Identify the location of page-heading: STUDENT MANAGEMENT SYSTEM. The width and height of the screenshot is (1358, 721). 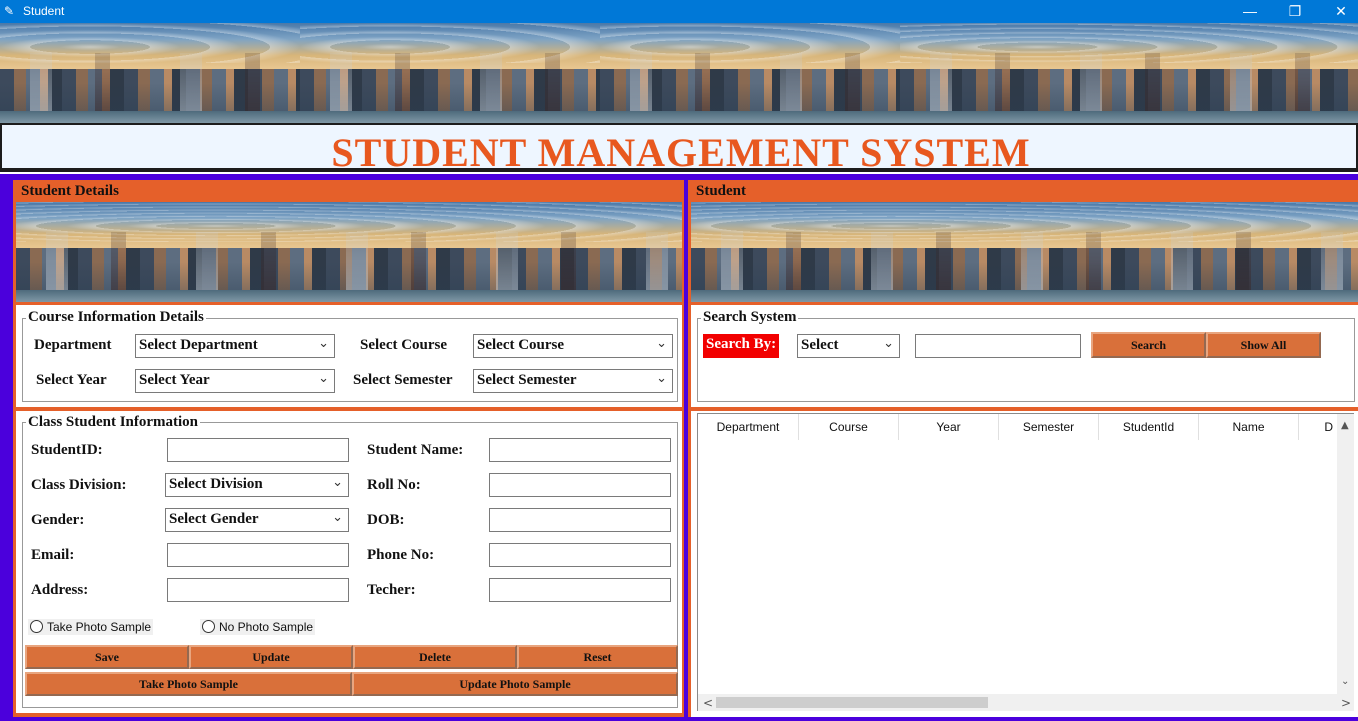
(679, 149).